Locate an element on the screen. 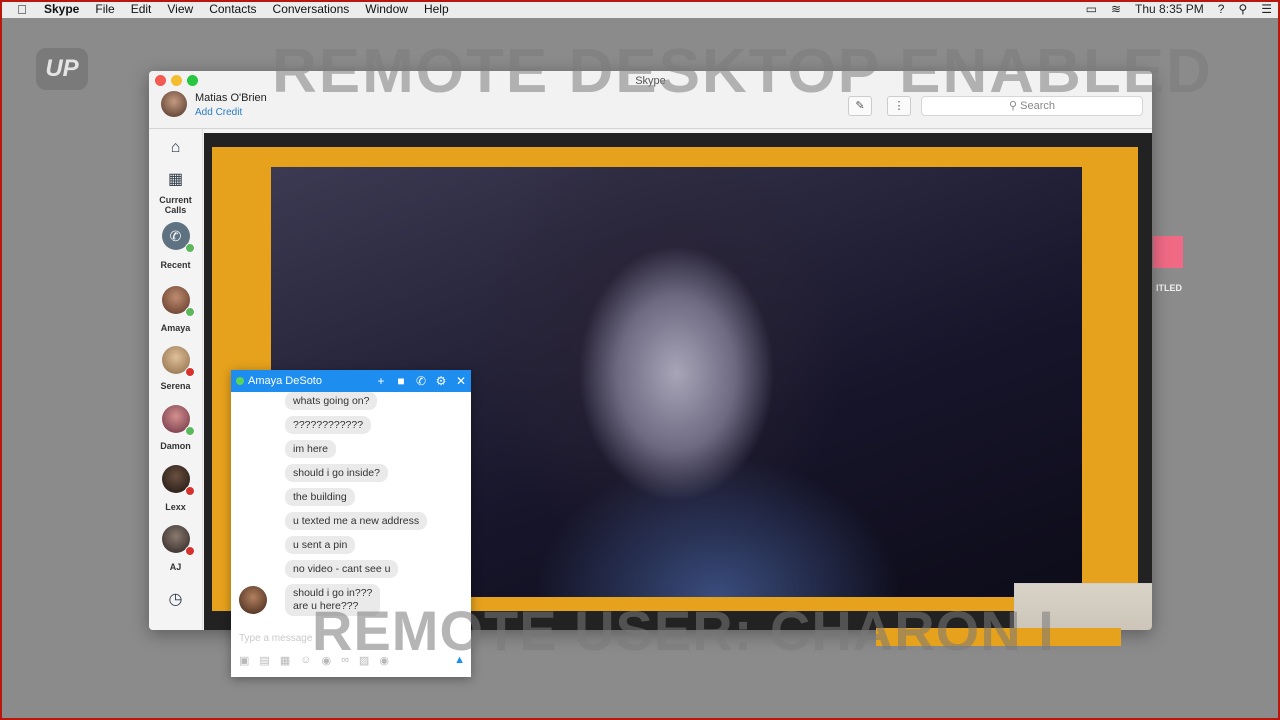 This screenshot has height=720, width=1280. add-people-icon: + is located at coordinates (381, 381).